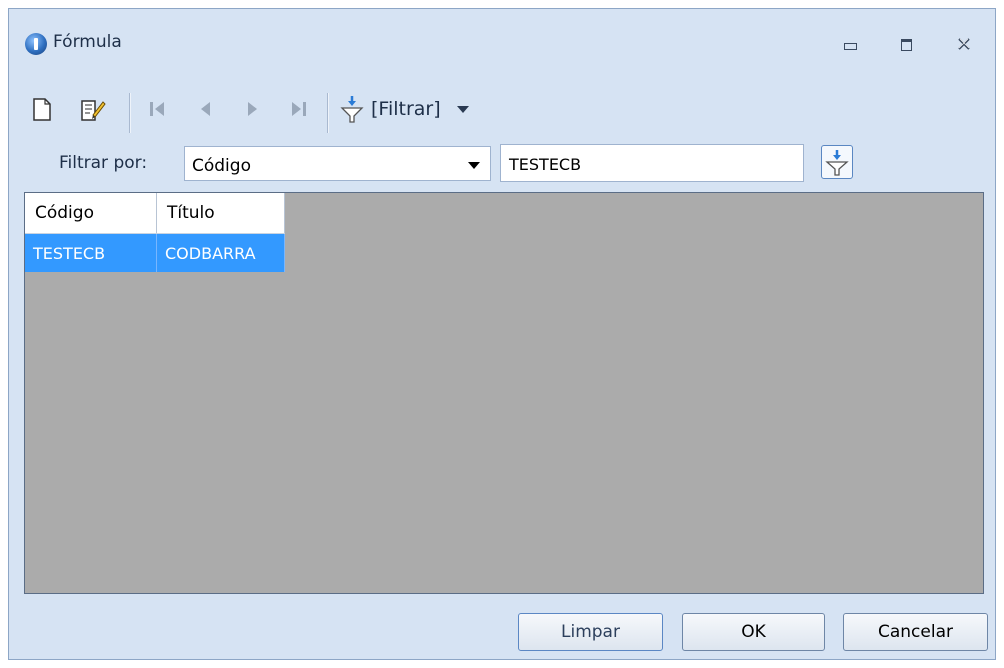 The height and width of the screenshot is (668, 1004). I want to click on filter-row: Filtrar por: Código TESTECB, so click(502, 166).